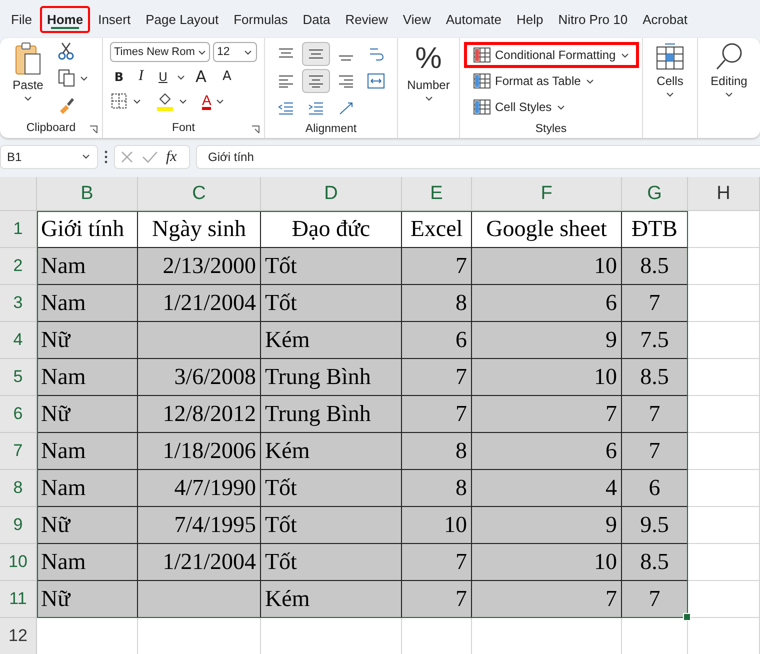  I want to click on column-header: H, so click(724, 194).